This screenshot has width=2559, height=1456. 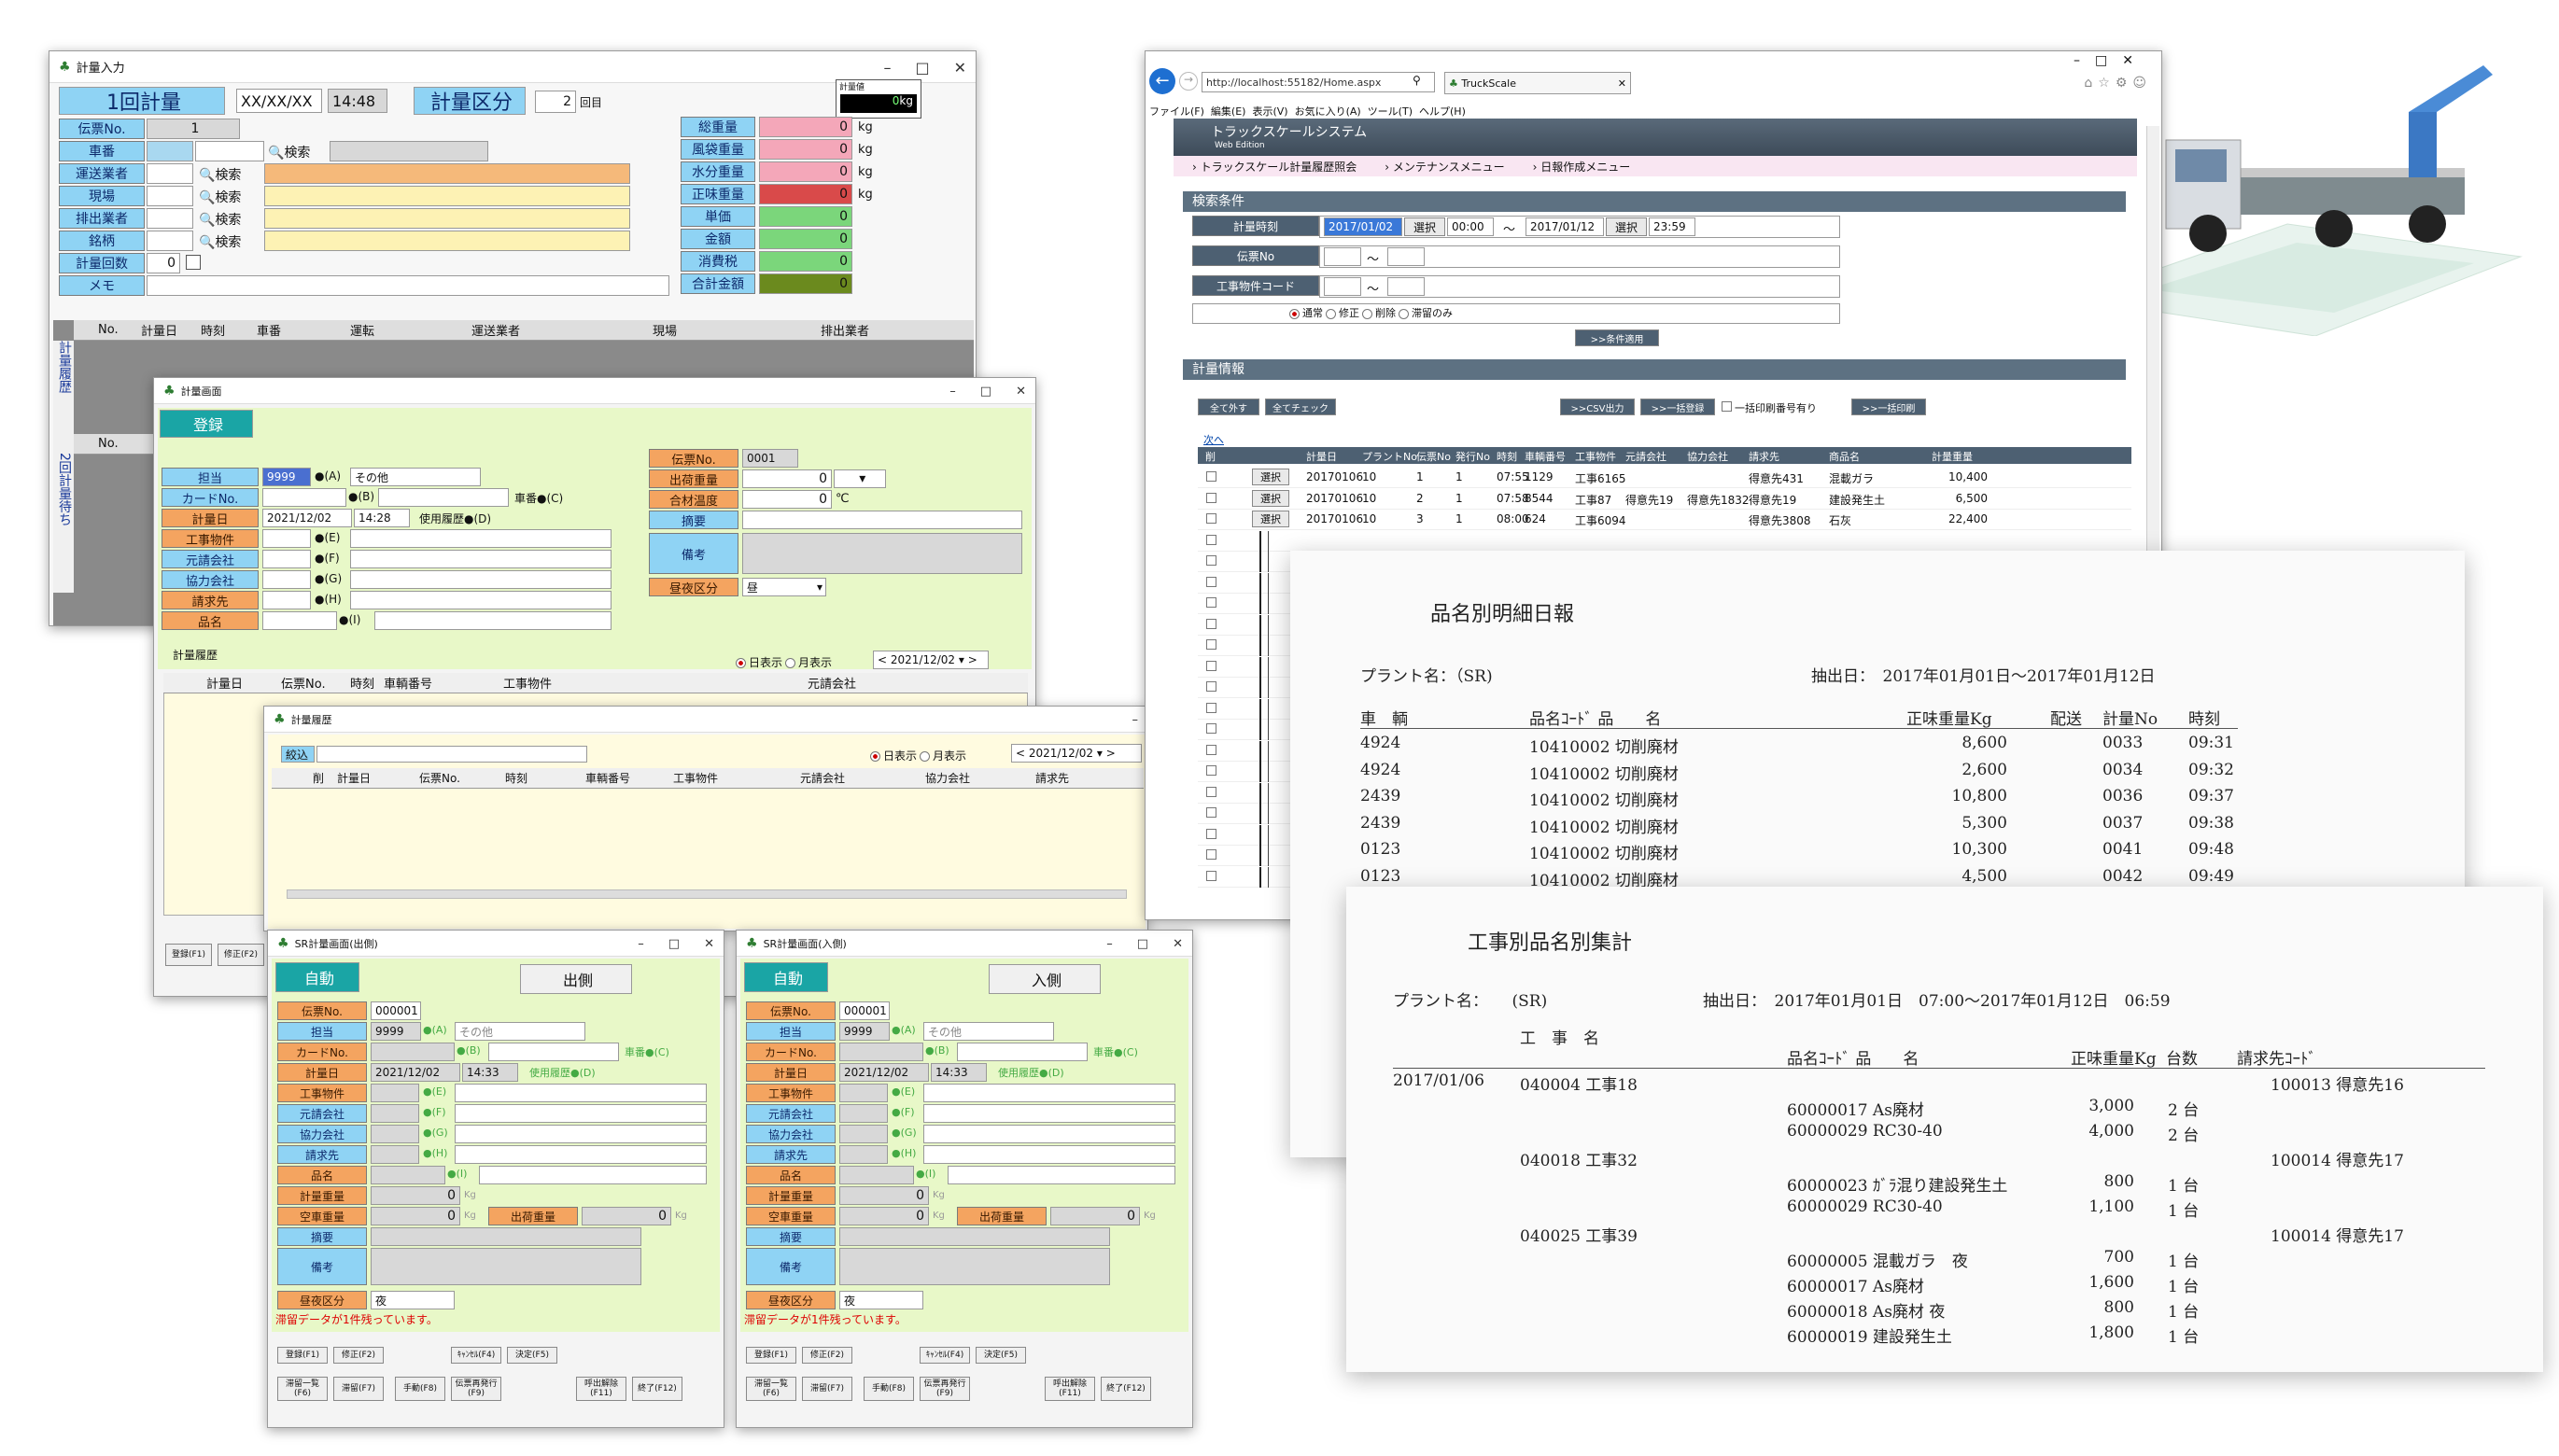 What do you see at coordinates (860, 478) in the screenshot?
I see `shukka-dropdown: ▾` at bounding box center [860, 478].